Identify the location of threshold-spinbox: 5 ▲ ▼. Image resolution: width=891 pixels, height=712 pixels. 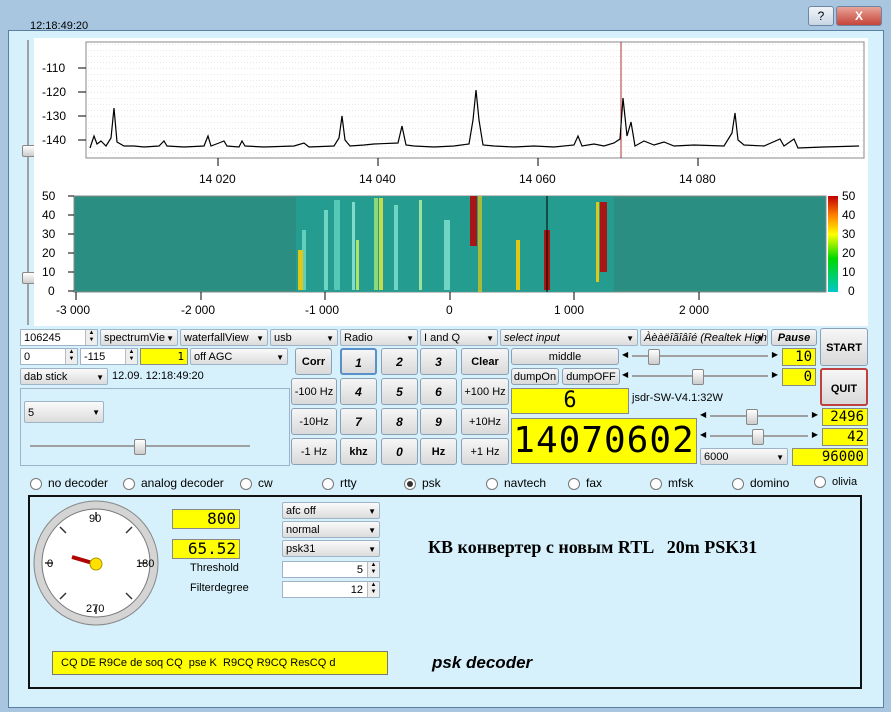
(331, 569).